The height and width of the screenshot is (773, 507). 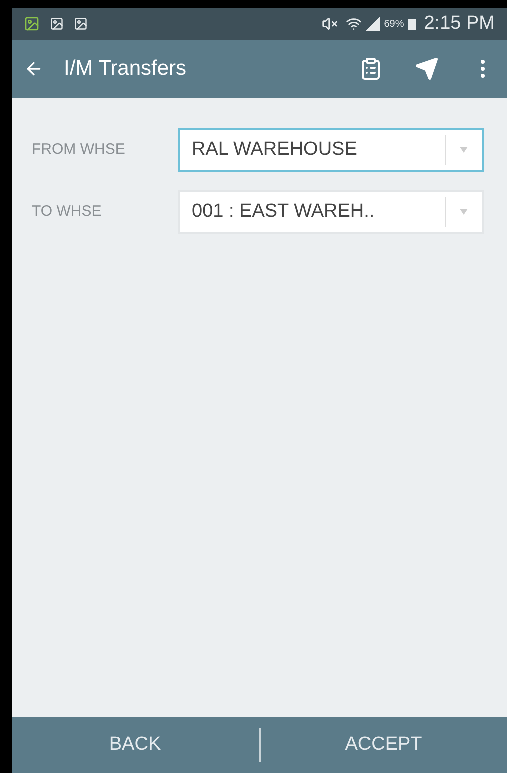 What do you see at coordinates (79, 150) in the screenshot?
I see `field-label: FROM WHSE` at bounding box center [79, 150].